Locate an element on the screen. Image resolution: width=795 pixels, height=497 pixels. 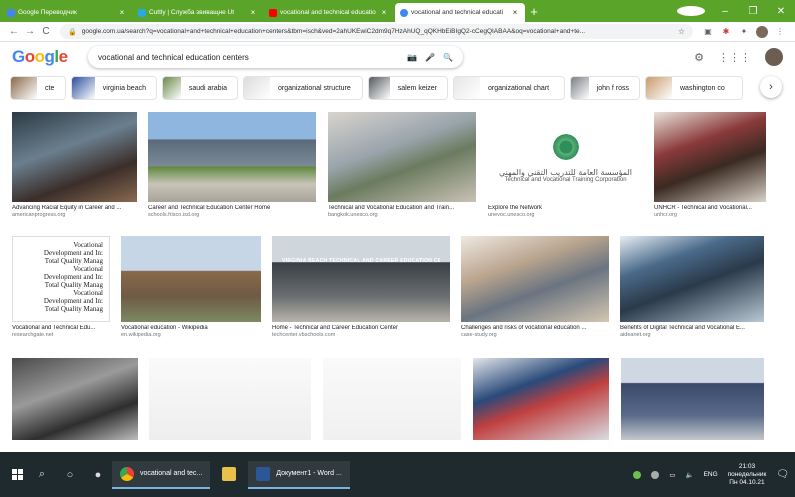
related-search-chip: virginia beach is located at coordinates (114, 88).